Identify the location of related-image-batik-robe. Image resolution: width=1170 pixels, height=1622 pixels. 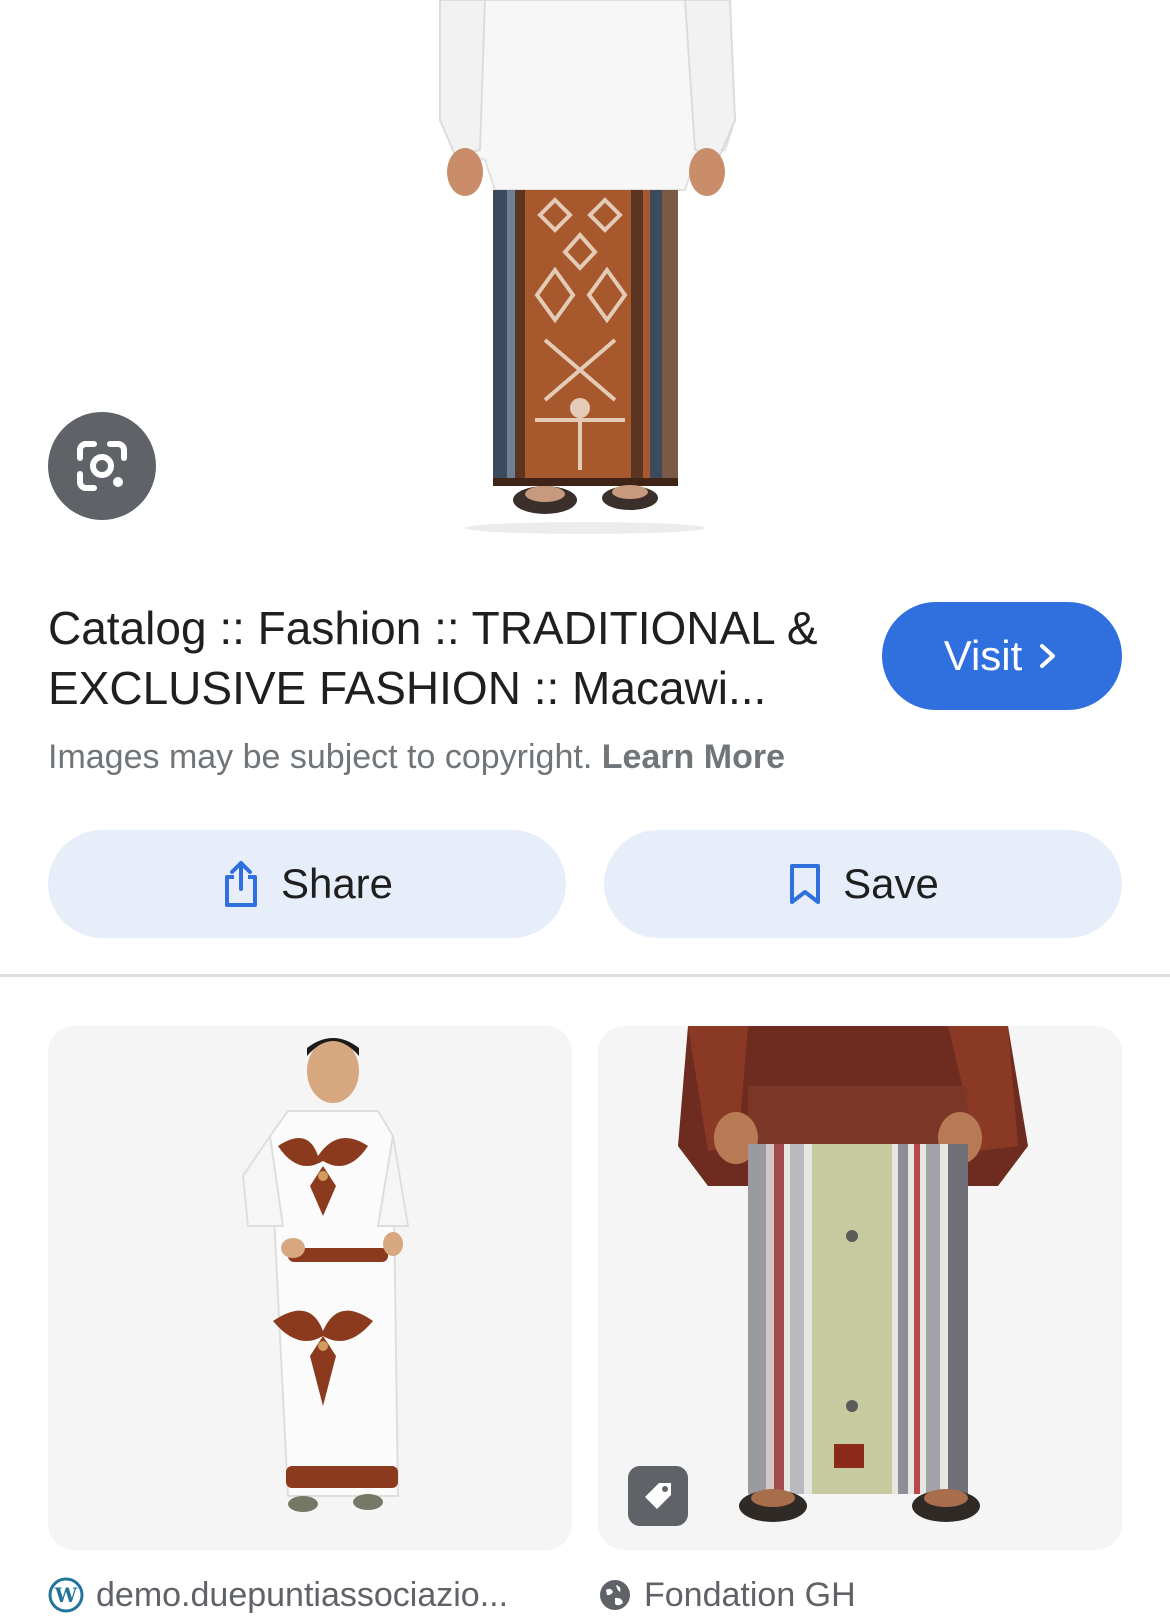
(310, 1288).